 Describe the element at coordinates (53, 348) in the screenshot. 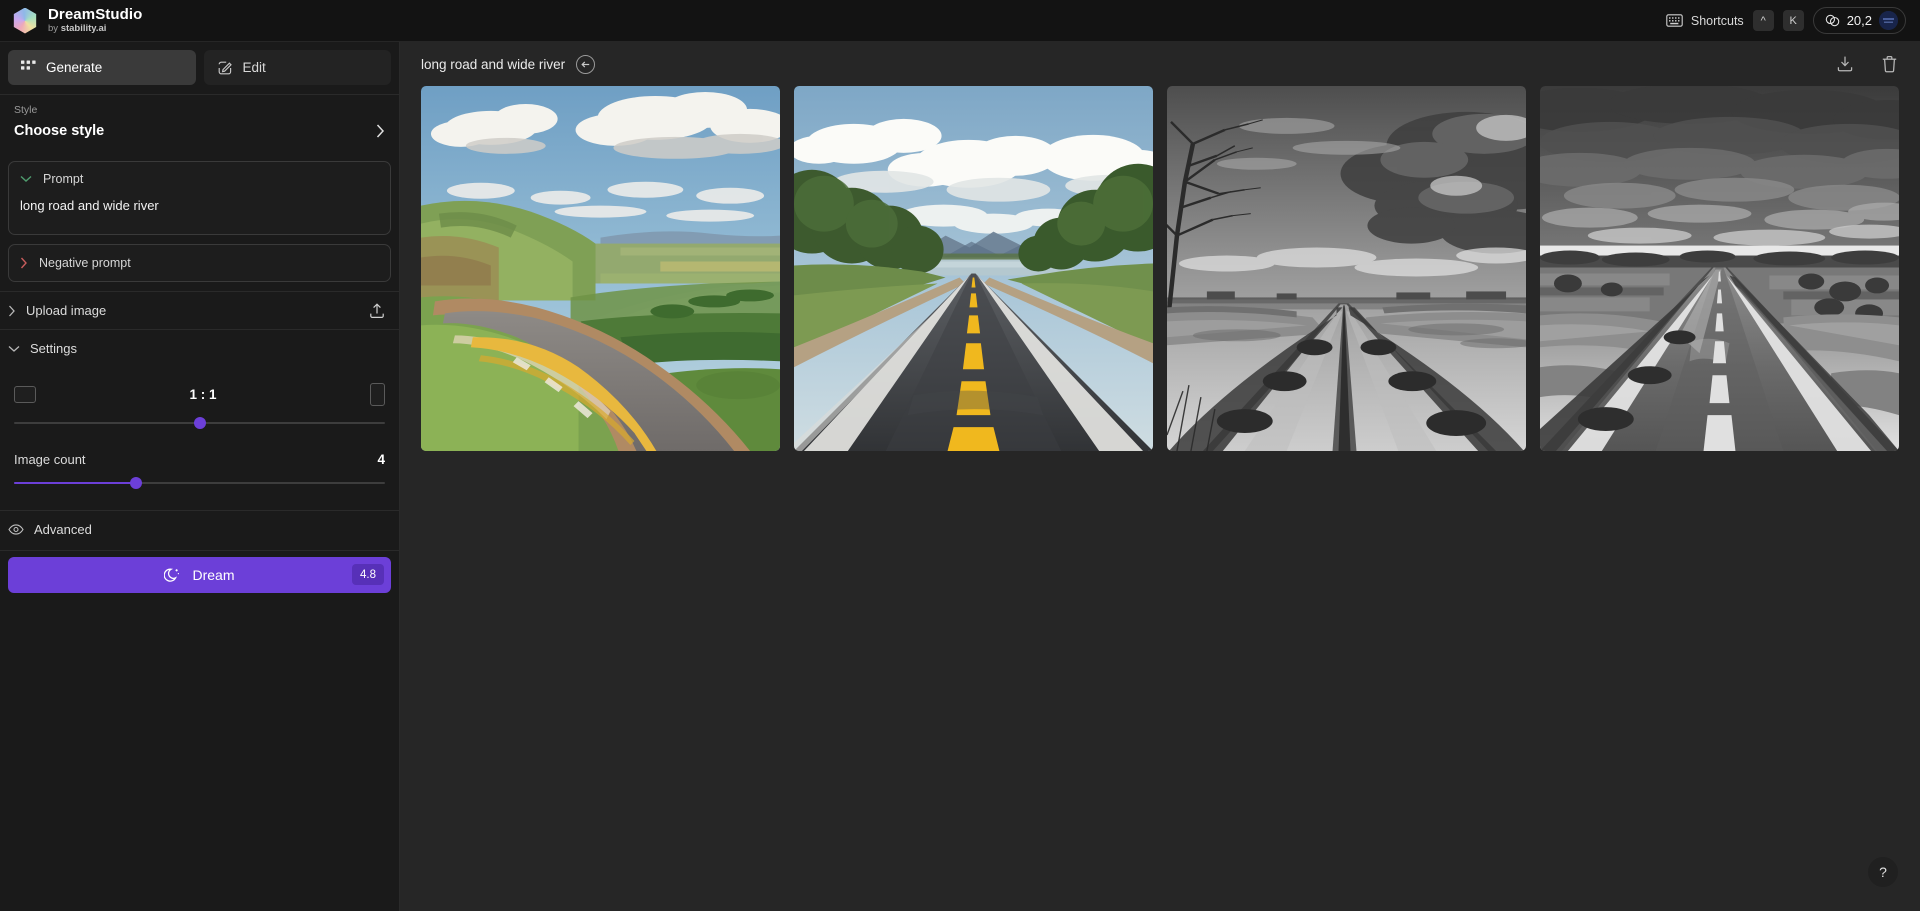

I see `settings-label: Settings` at that location.